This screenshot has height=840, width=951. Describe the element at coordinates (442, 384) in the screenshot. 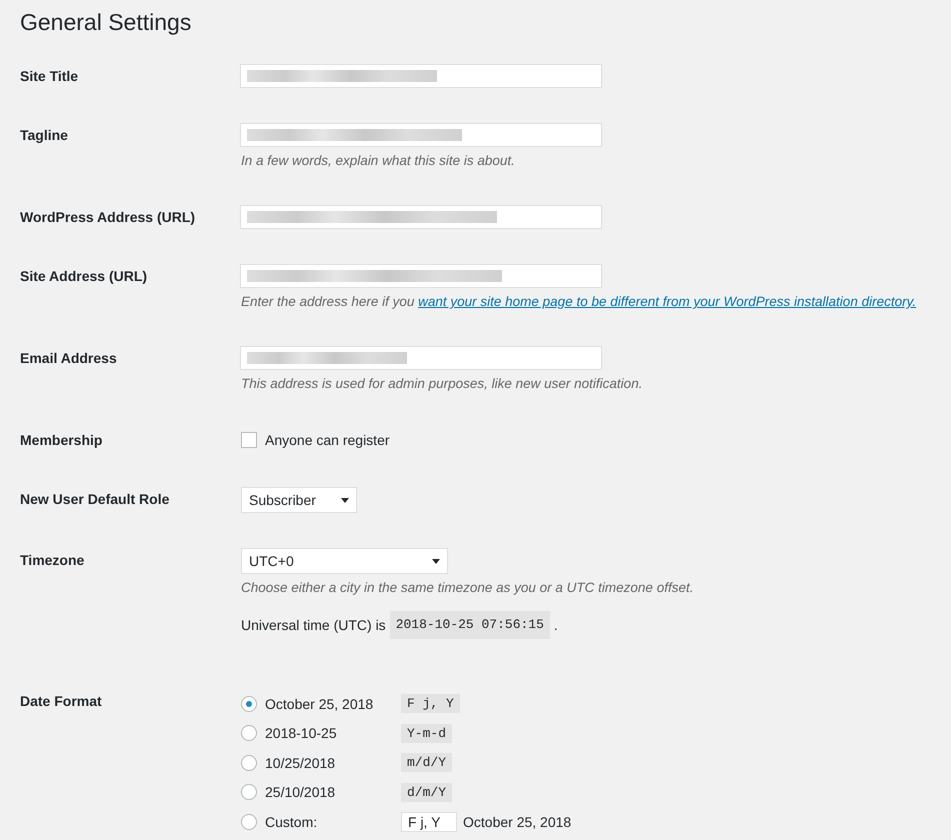

I see `field-description: This address is used for admin purposes, like new user notification.` at that location.